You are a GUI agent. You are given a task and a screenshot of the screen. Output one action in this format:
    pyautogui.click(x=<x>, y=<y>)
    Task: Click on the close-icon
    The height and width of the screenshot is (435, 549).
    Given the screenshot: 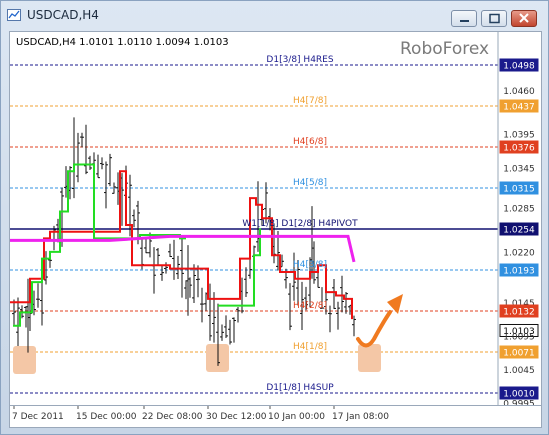 What is the action you would take?
    pyautogui.click(x=524, y=18)
    